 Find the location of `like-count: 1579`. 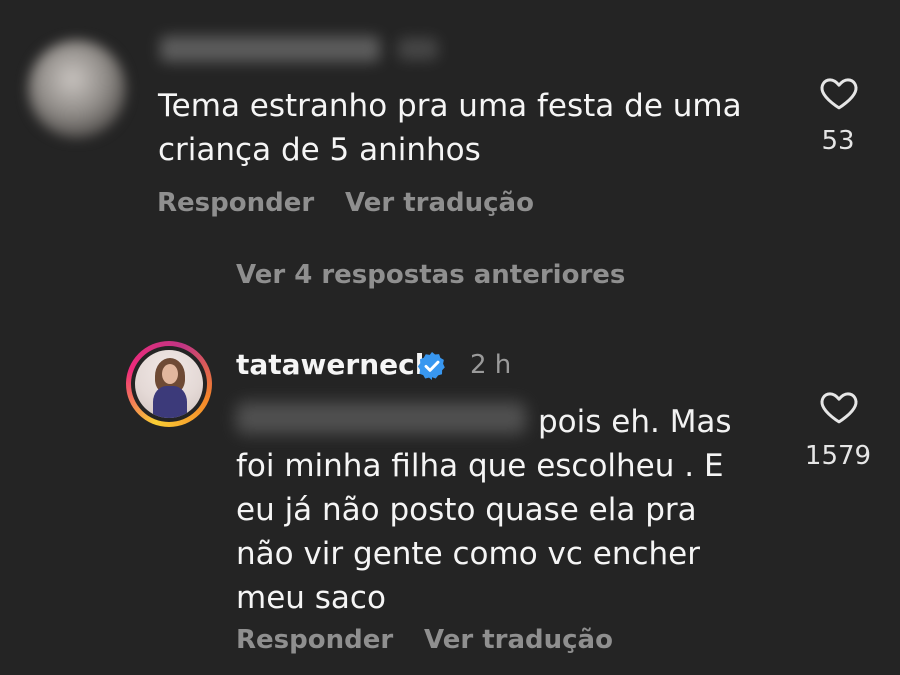

like-count: 1579 is located at coordinates (838, 456).